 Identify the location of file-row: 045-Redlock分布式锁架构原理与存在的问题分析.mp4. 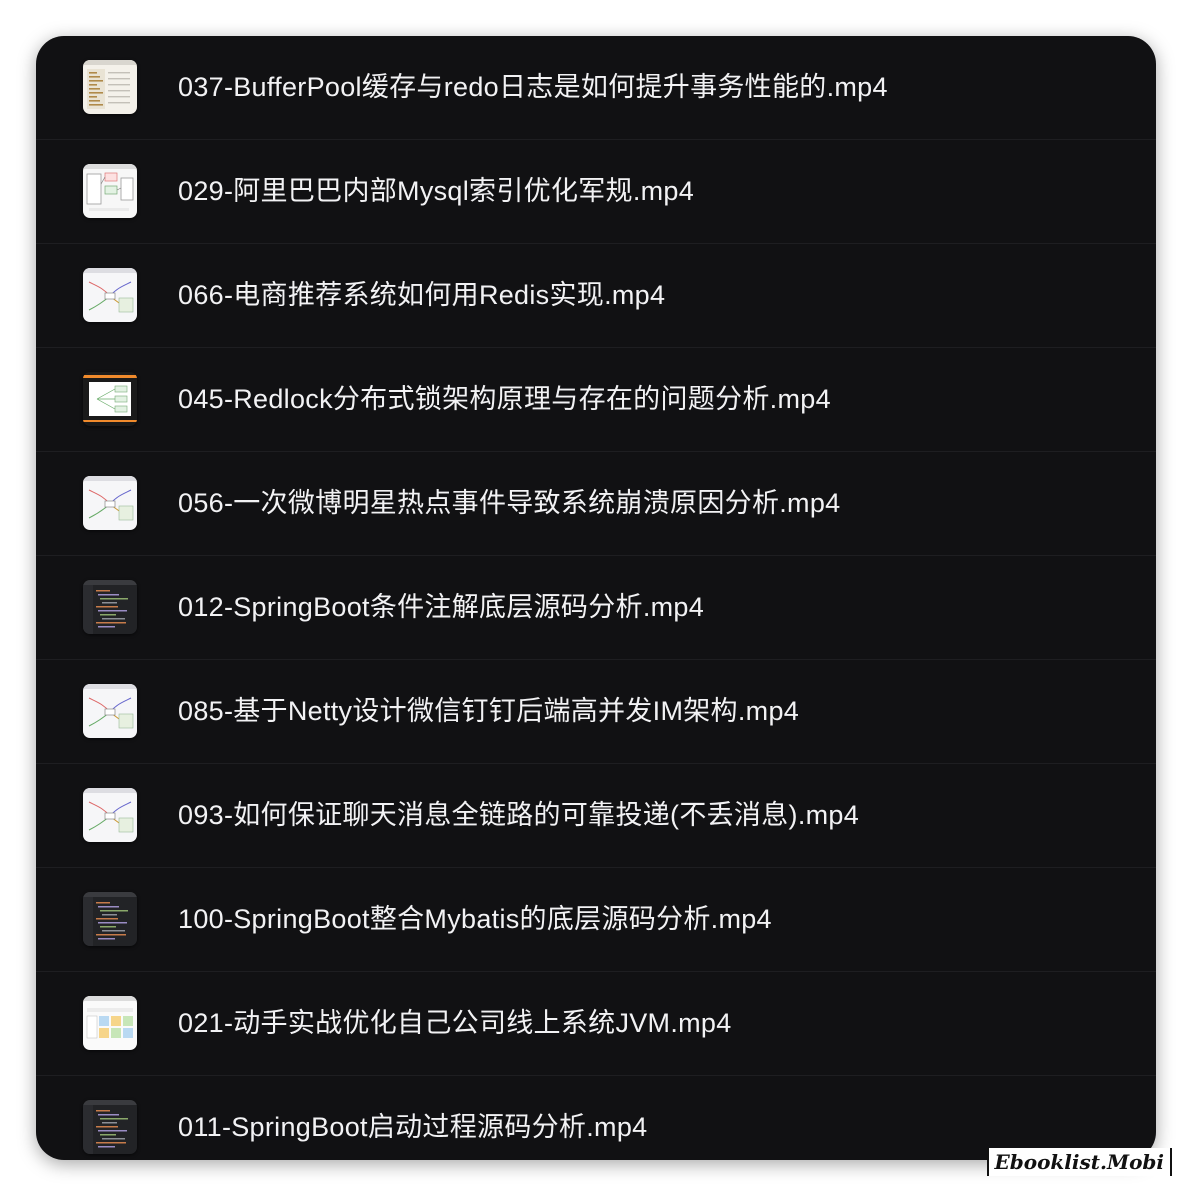
(596, 400).